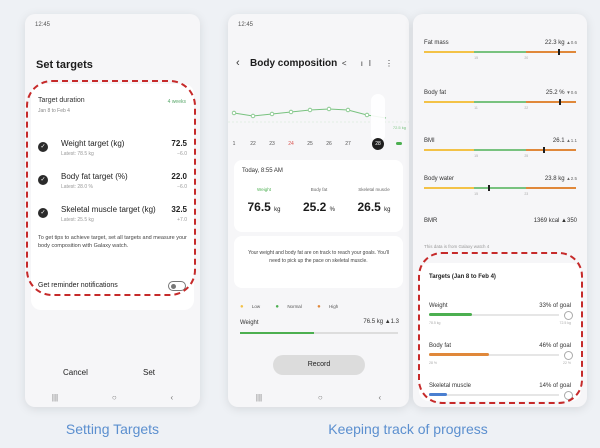 The image size is (600, 448). What do you see at coordinates (564, 141) in the screenshot?
I see `metric-value: 26.1 ▲1.1` at bounding box center [564, 141].